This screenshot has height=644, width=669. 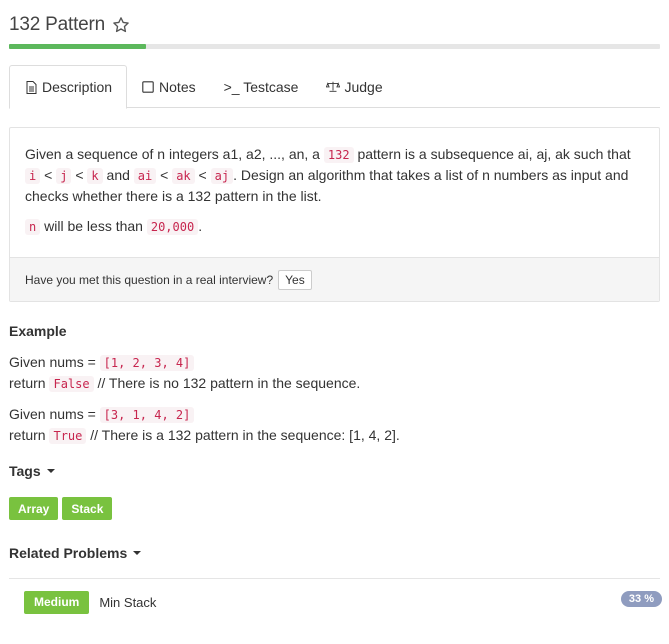 What do you see at coordinates (147, 363) in the screenshot?
I see `inline-code: [1, 2, 3, 4]` at bounding box center [147, 363].